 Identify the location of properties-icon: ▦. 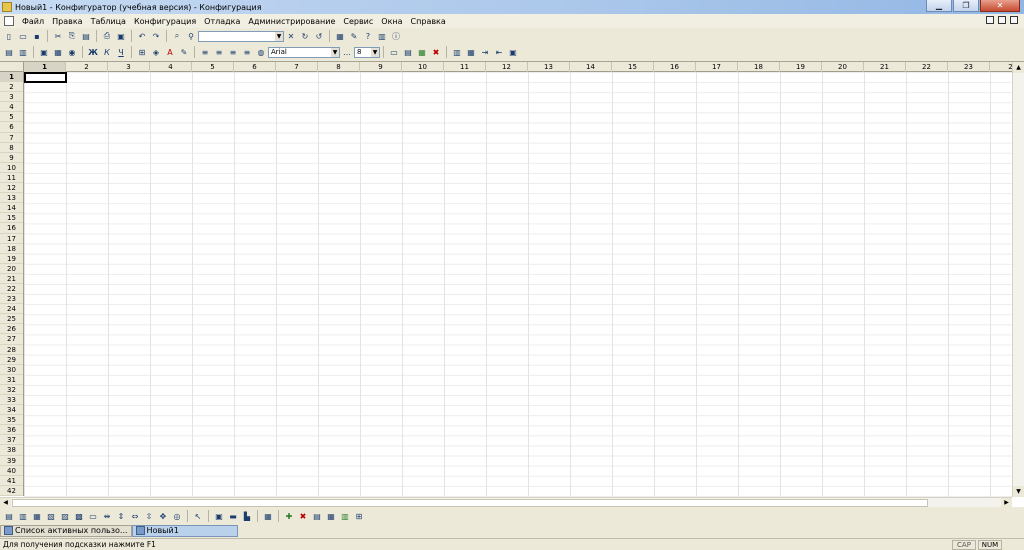
(340, 36).